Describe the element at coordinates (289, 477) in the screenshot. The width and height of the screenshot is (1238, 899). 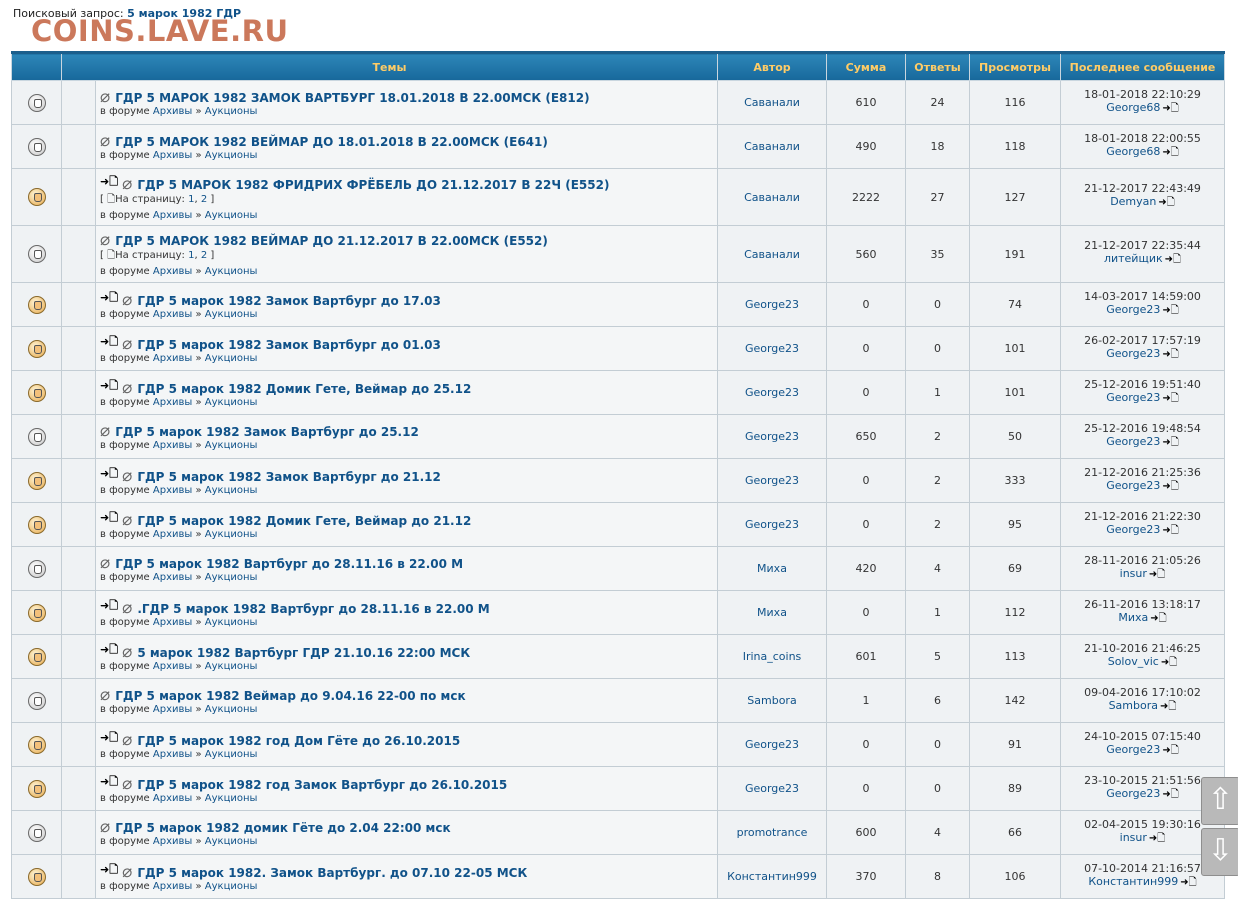
I see `topic-title-link: ГДР 5 марок 1982 Замок Вартбург до 21.12` at that location.